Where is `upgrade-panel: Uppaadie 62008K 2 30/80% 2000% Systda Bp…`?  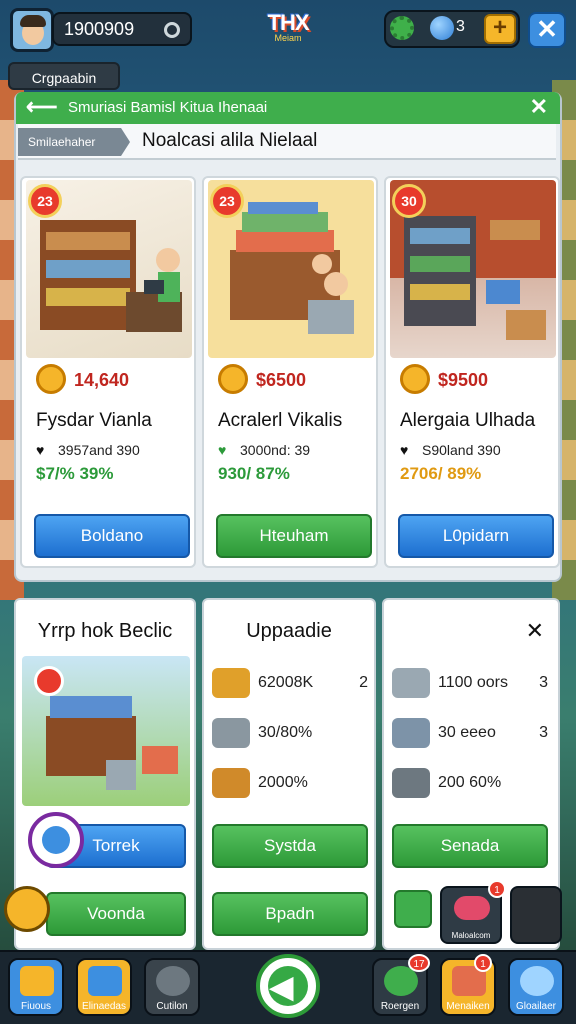
upgrade-panel: Uppaadie 62008K 2 30/80% 2000% Systda Bp… is located at coordinates (289, 774).